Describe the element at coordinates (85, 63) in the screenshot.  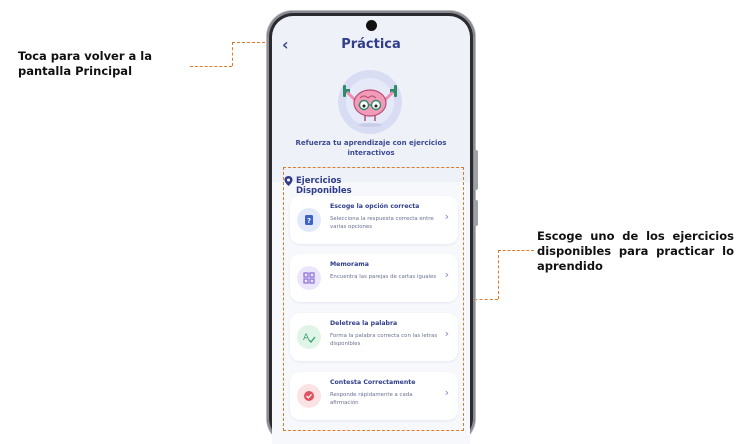
I see `back-annotation: Toca para volver a la pantalla Principal` at that location.